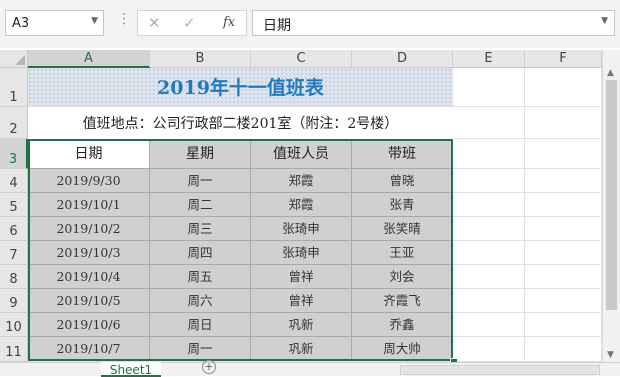 The height and width of the screenshot is (377, 620). I want to click on gridline, so click(524, 215).